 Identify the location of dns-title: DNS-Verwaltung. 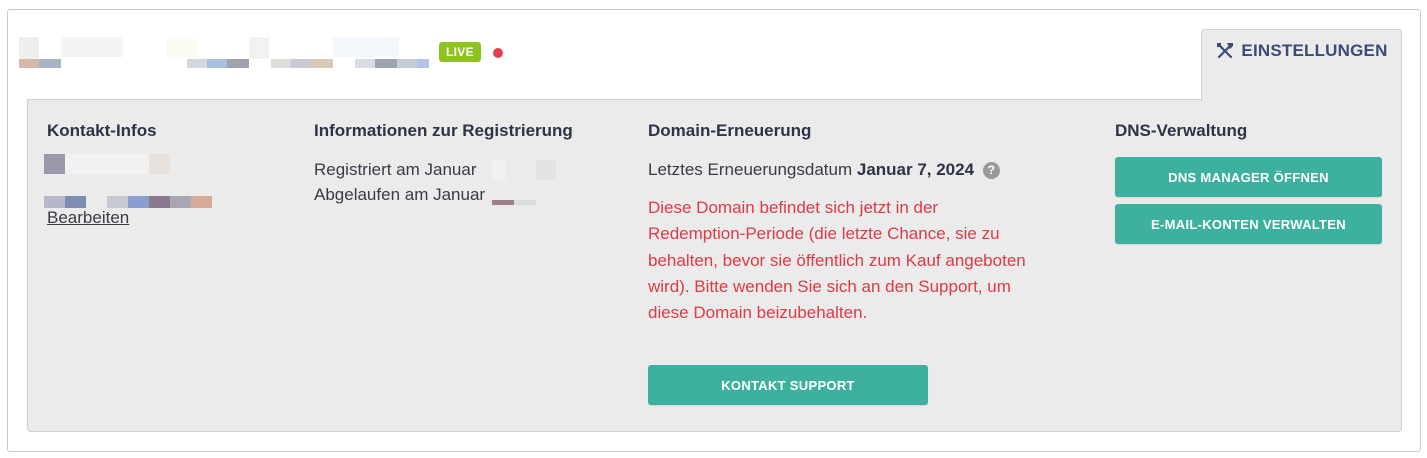
(1181, 130).